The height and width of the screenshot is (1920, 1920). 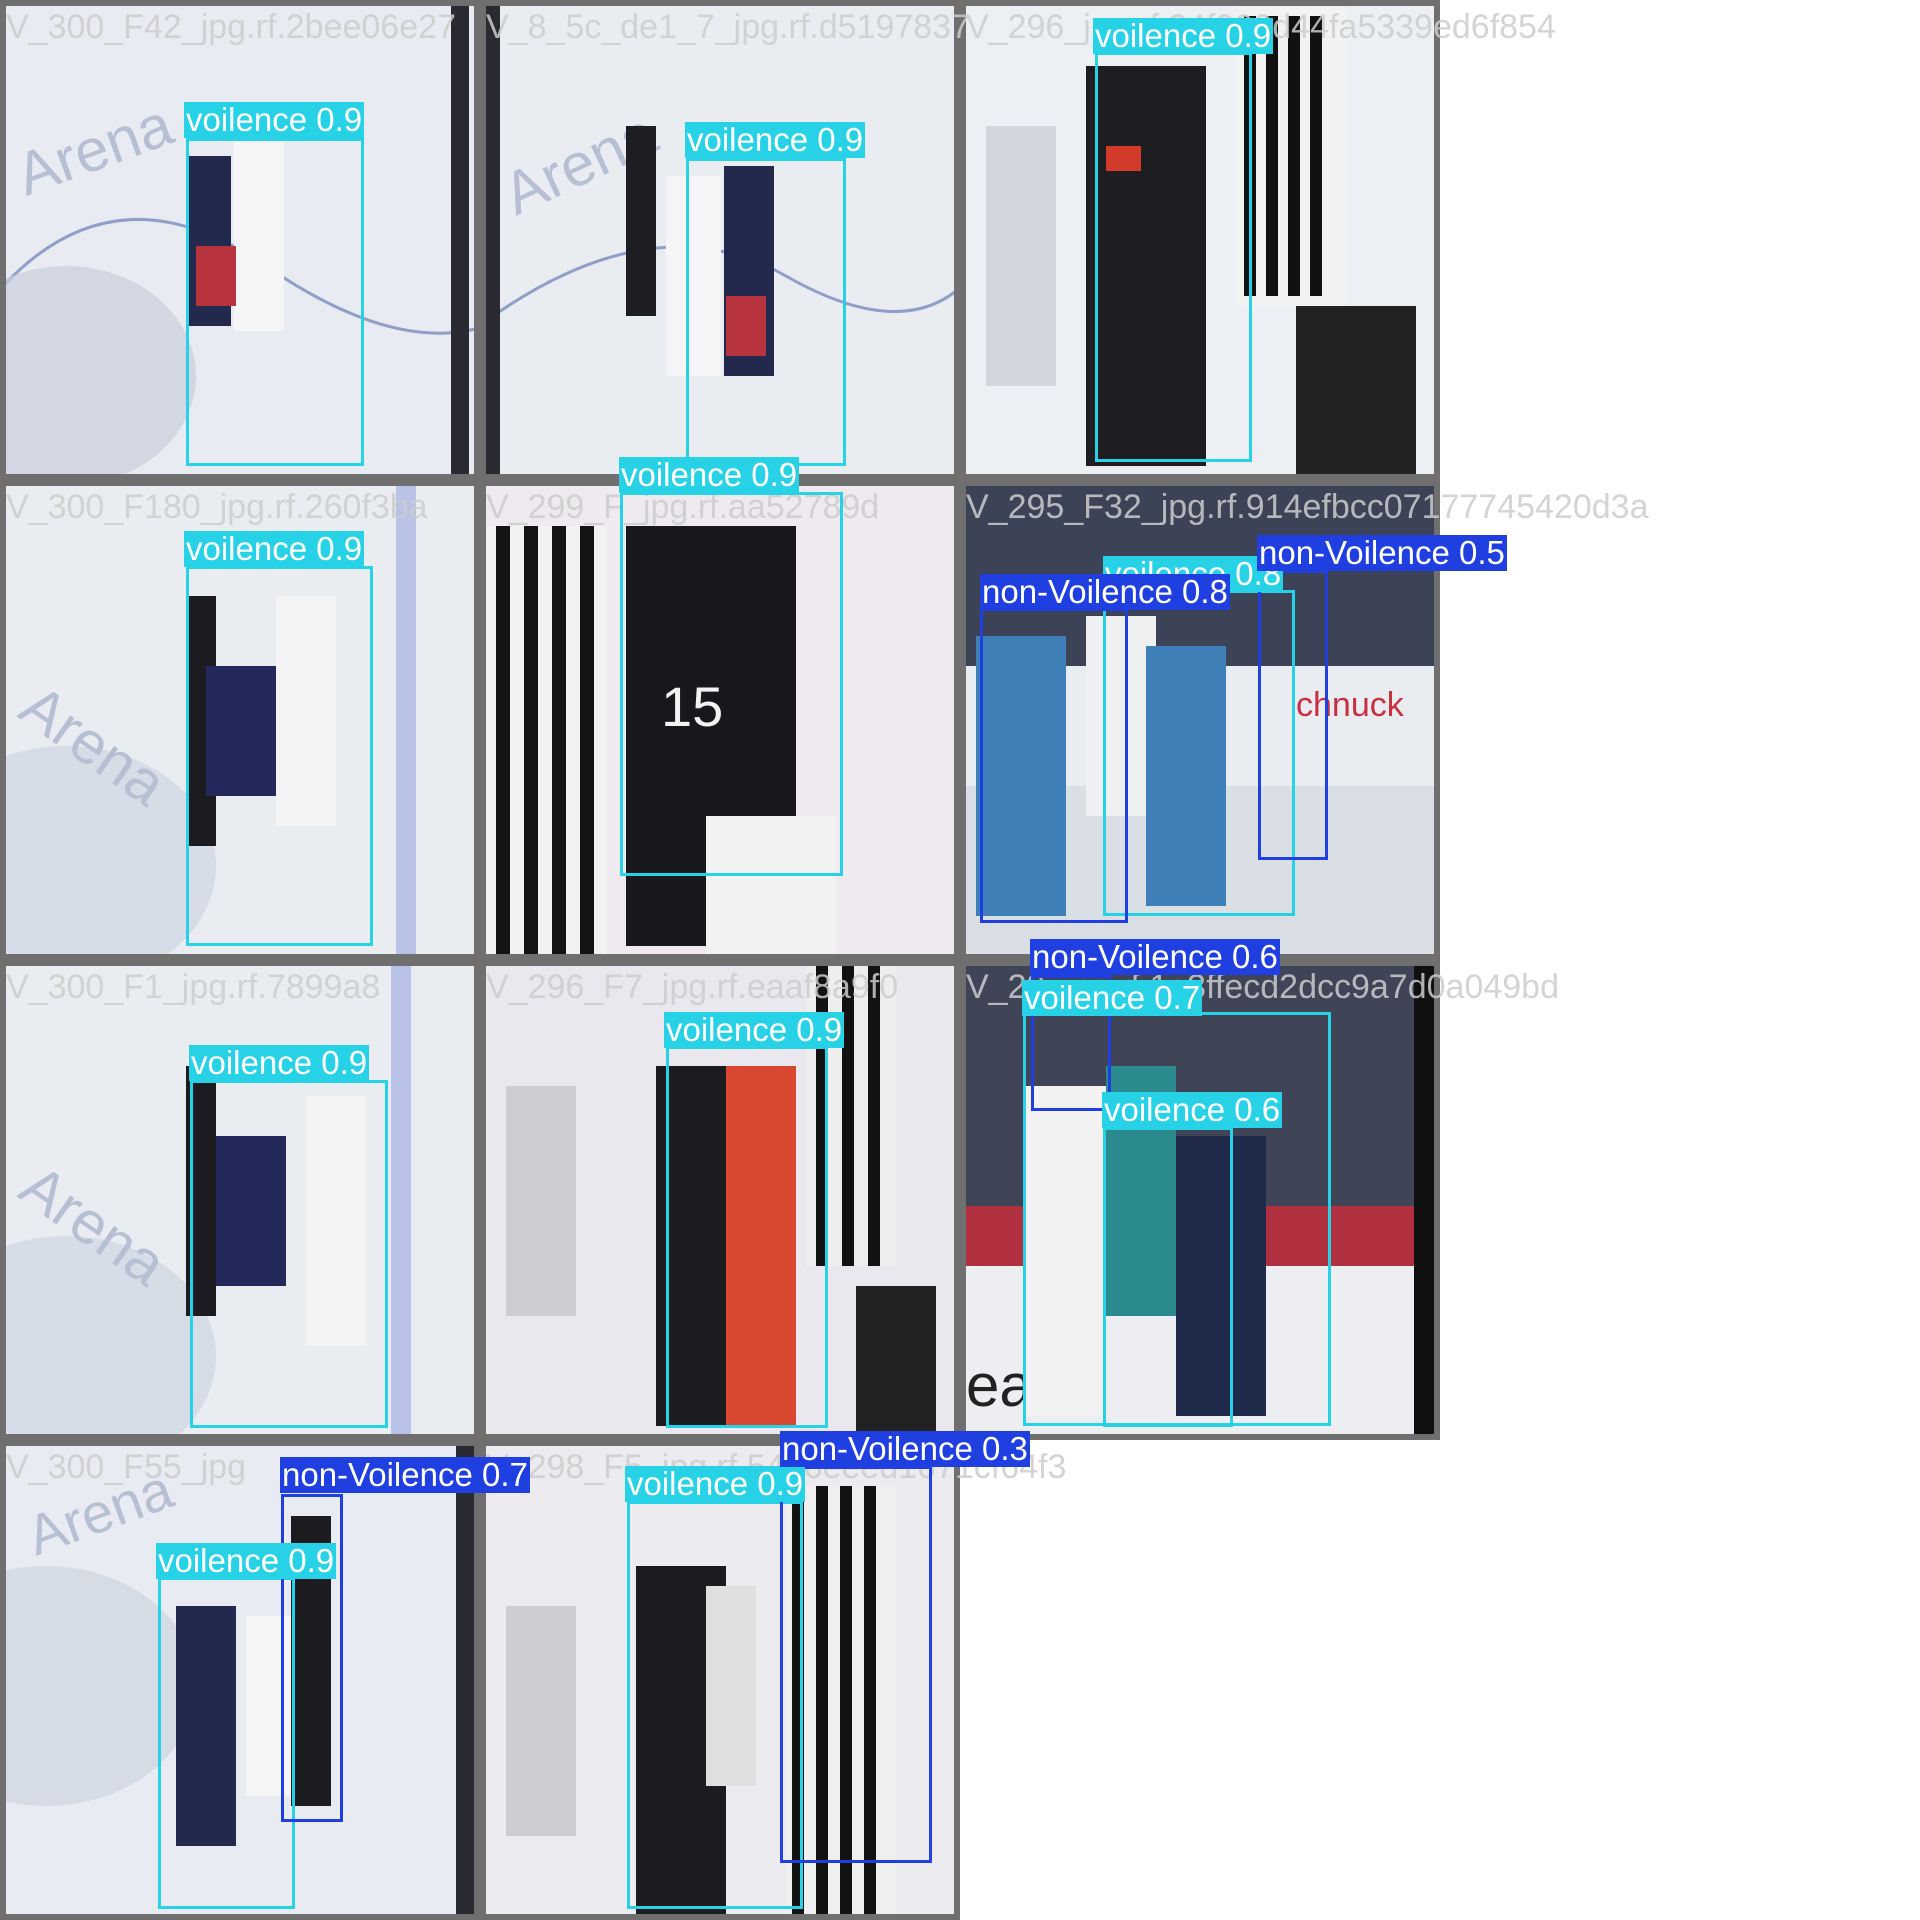 I want to click on filename-label: V_300_F180_jpg.rf.260f3ba, so click(x=217, y=507).